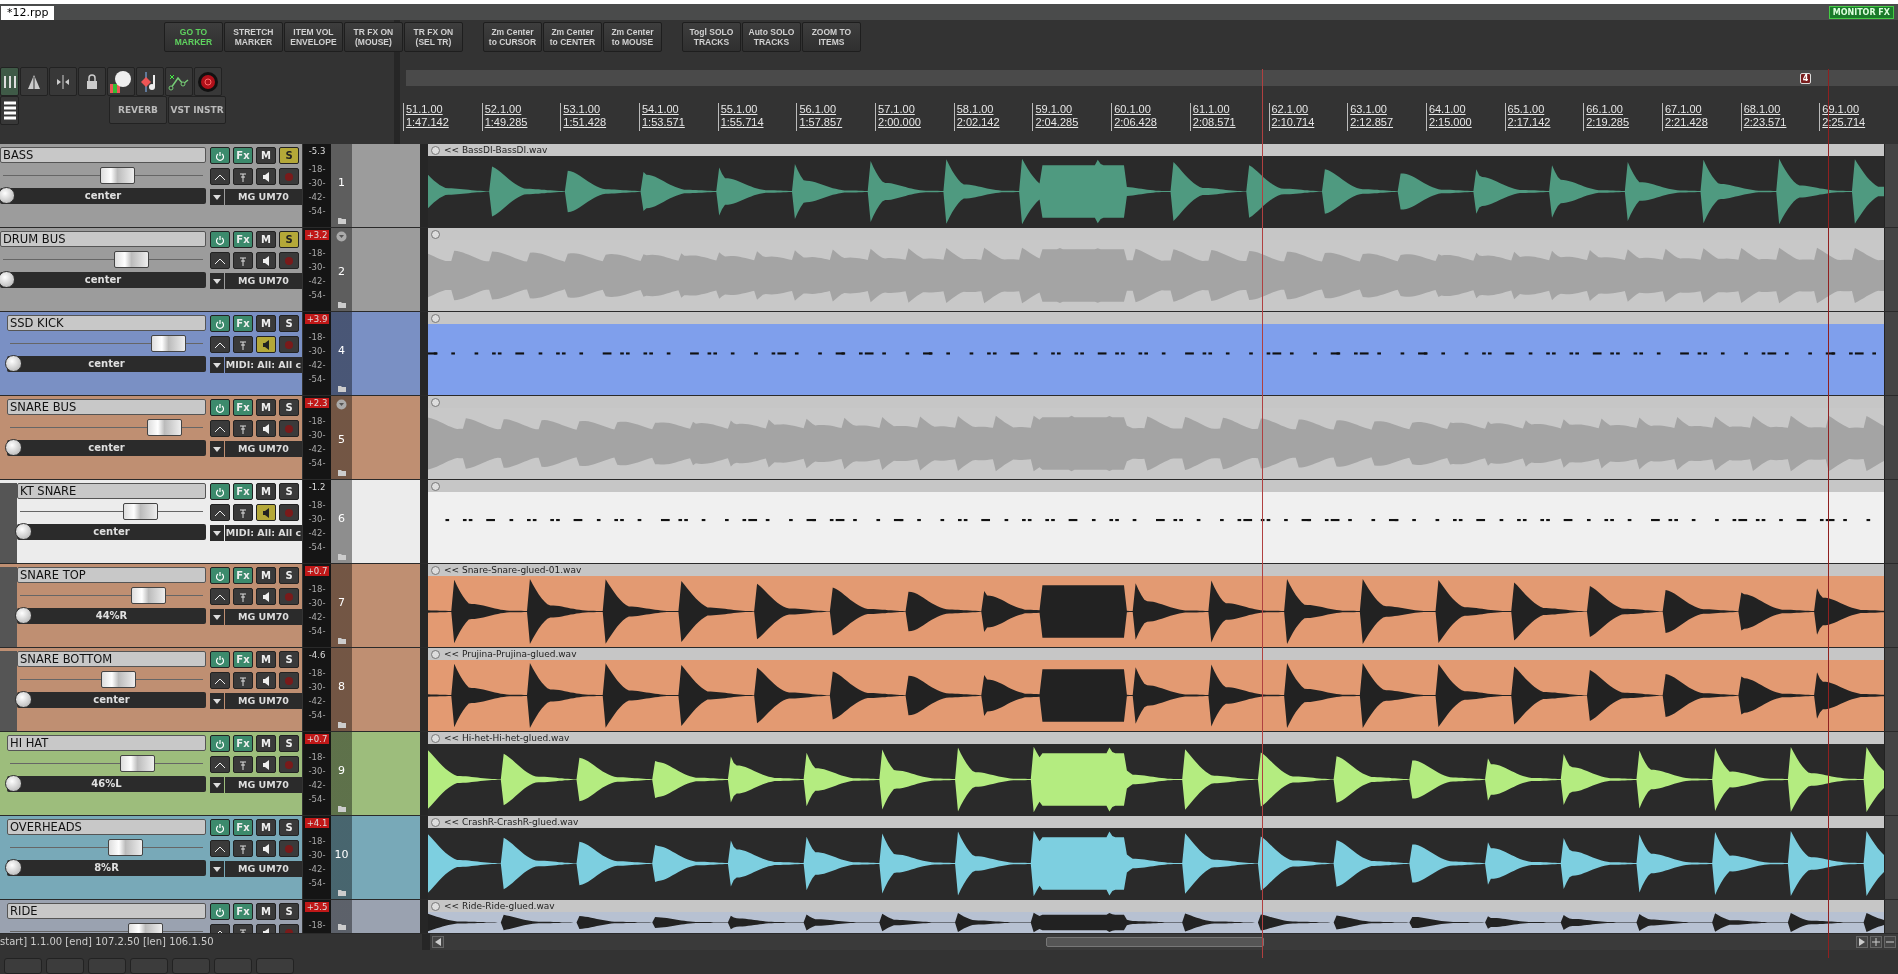 The image size is (1898, 974). Describe the element at coordinates (138, 110) in the screenshot. I see `fx-chain-button: REVERB` at that location.